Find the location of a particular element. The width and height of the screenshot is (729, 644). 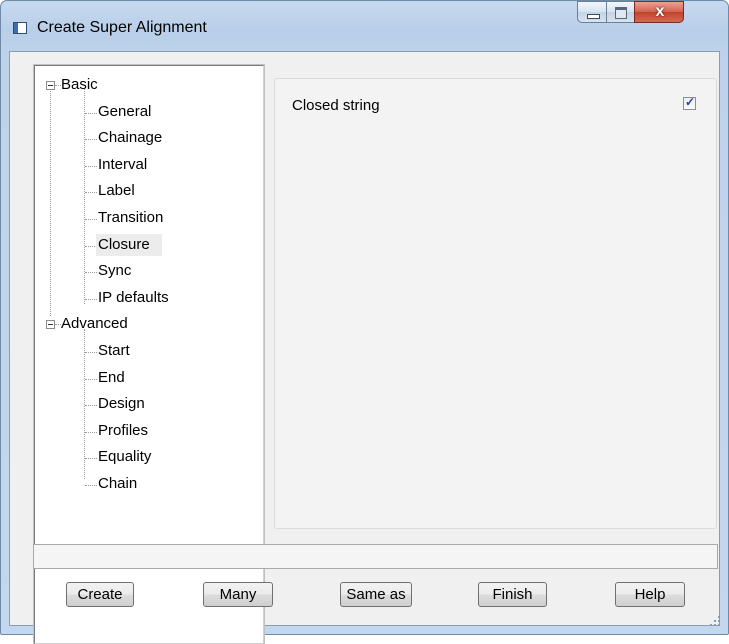

tree-item-general: General is located at coordinates (124, 111).